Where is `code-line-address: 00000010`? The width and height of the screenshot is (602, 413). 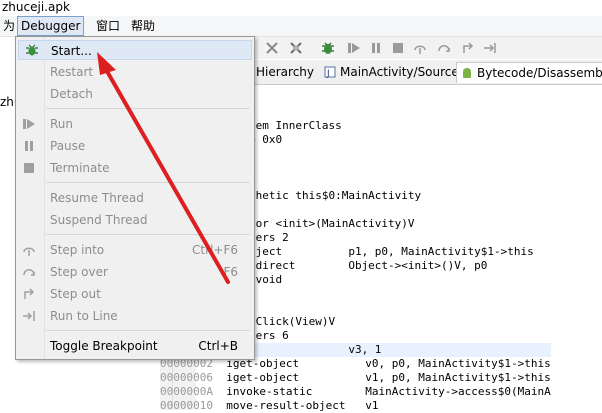
code-line-address: 00000010 is located at coordinates (186, 405).